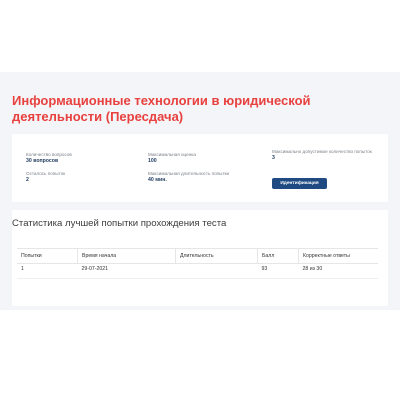  Describe the element at coordinates (278, 271) in the screenshot. I see `cell-score: 93` at that location.